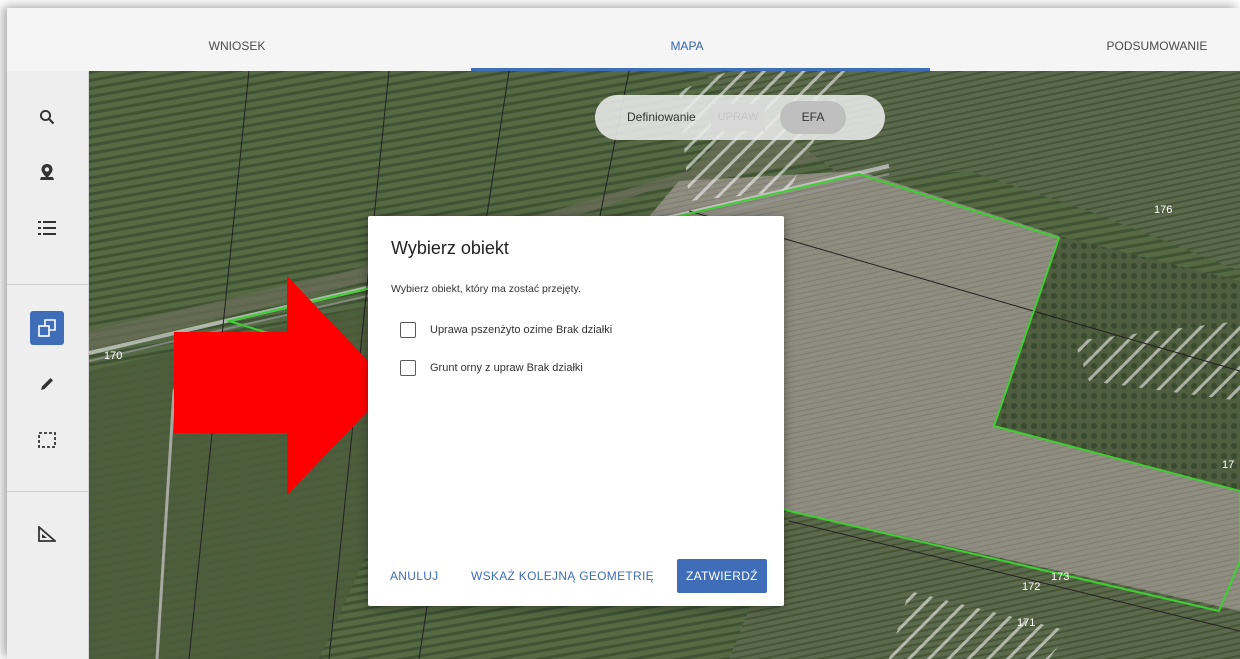 Image resolution: width=1240 pixels, height=659 pixels. Describe the element at coordinates (813, 117) in the screenshot. I see `mode-option-efa: EFA` at that location.